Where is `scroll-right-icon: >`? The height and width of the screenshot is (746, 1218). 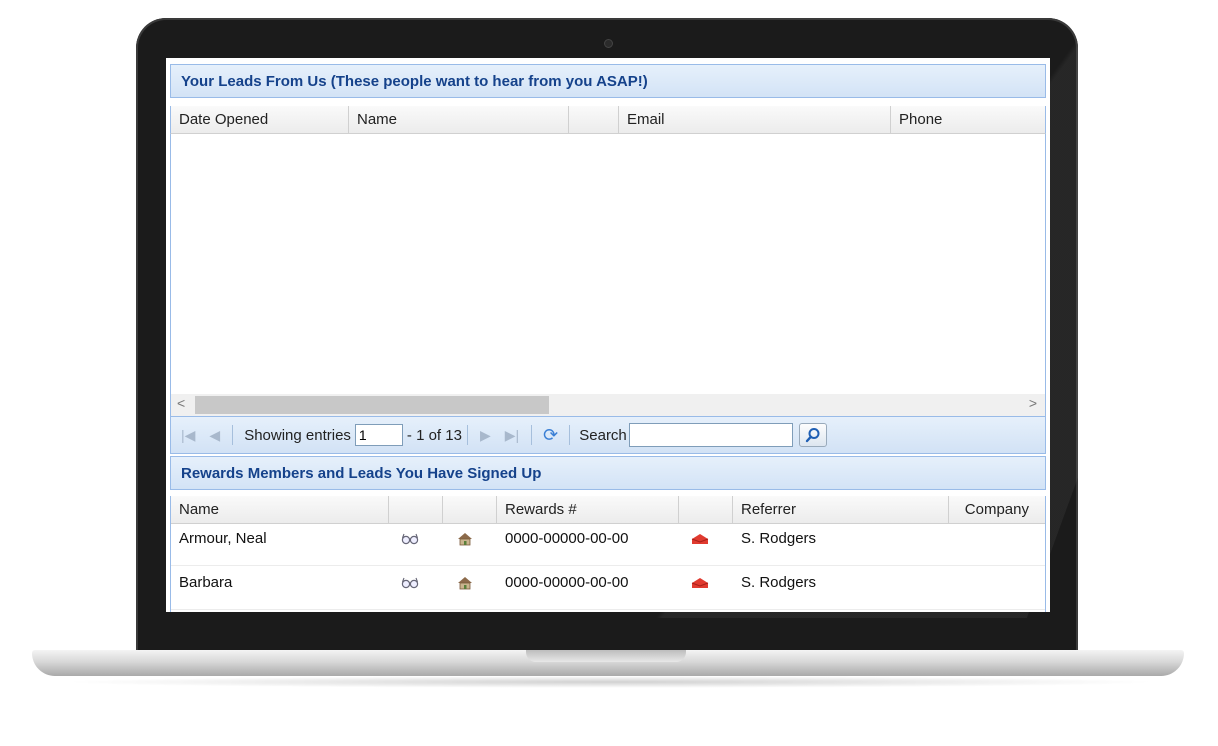 scroll-right-icon: > is located at coordinates (1033, 403).